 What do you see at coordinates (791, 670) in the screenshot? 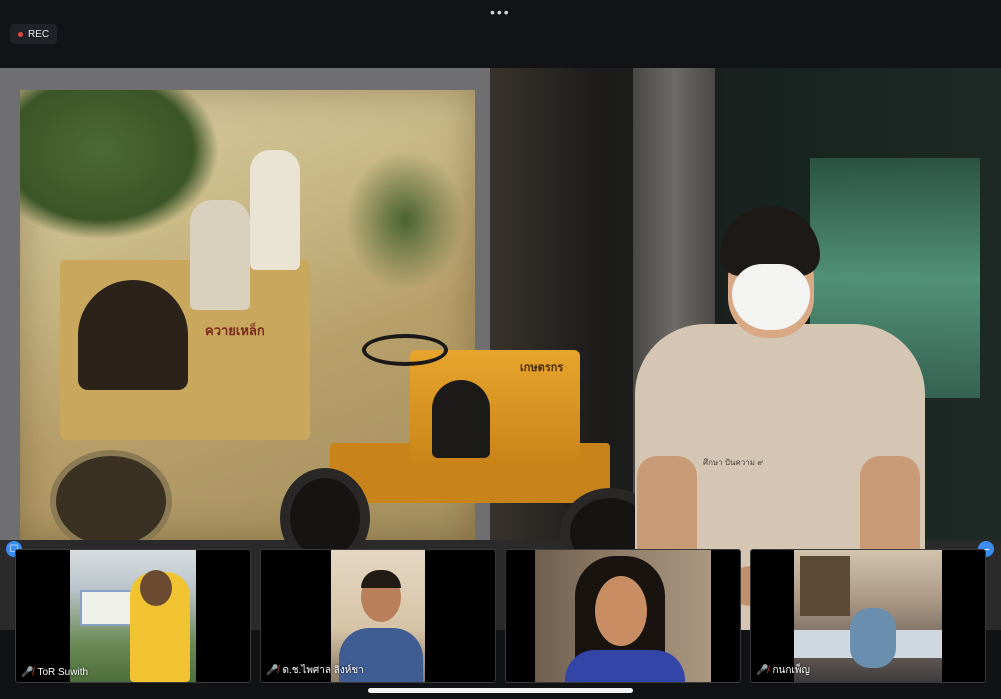
I see `participant-name: กนกเพ็ญ` at bounding box center [791, 670].